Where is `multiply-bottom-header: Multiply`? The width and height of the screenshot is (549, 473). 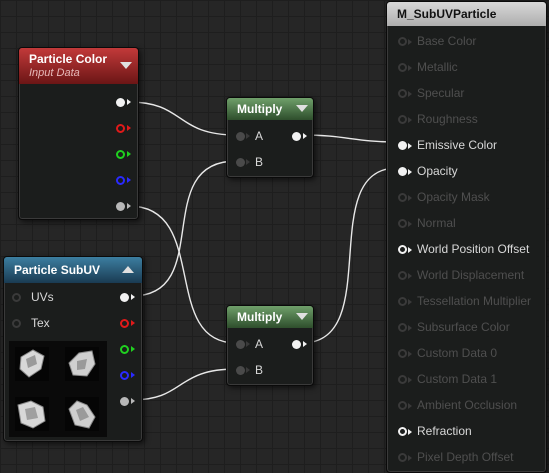 multiply-bottom-header: Multiply is located at coordinates (270, 317).